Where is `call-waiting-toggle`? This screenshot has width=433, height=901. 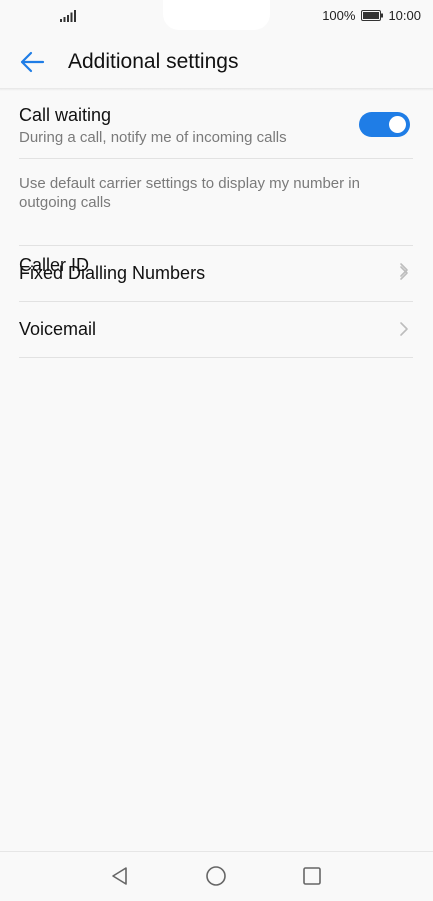 call-waiting-toggle is located at coordinates (384, 124).